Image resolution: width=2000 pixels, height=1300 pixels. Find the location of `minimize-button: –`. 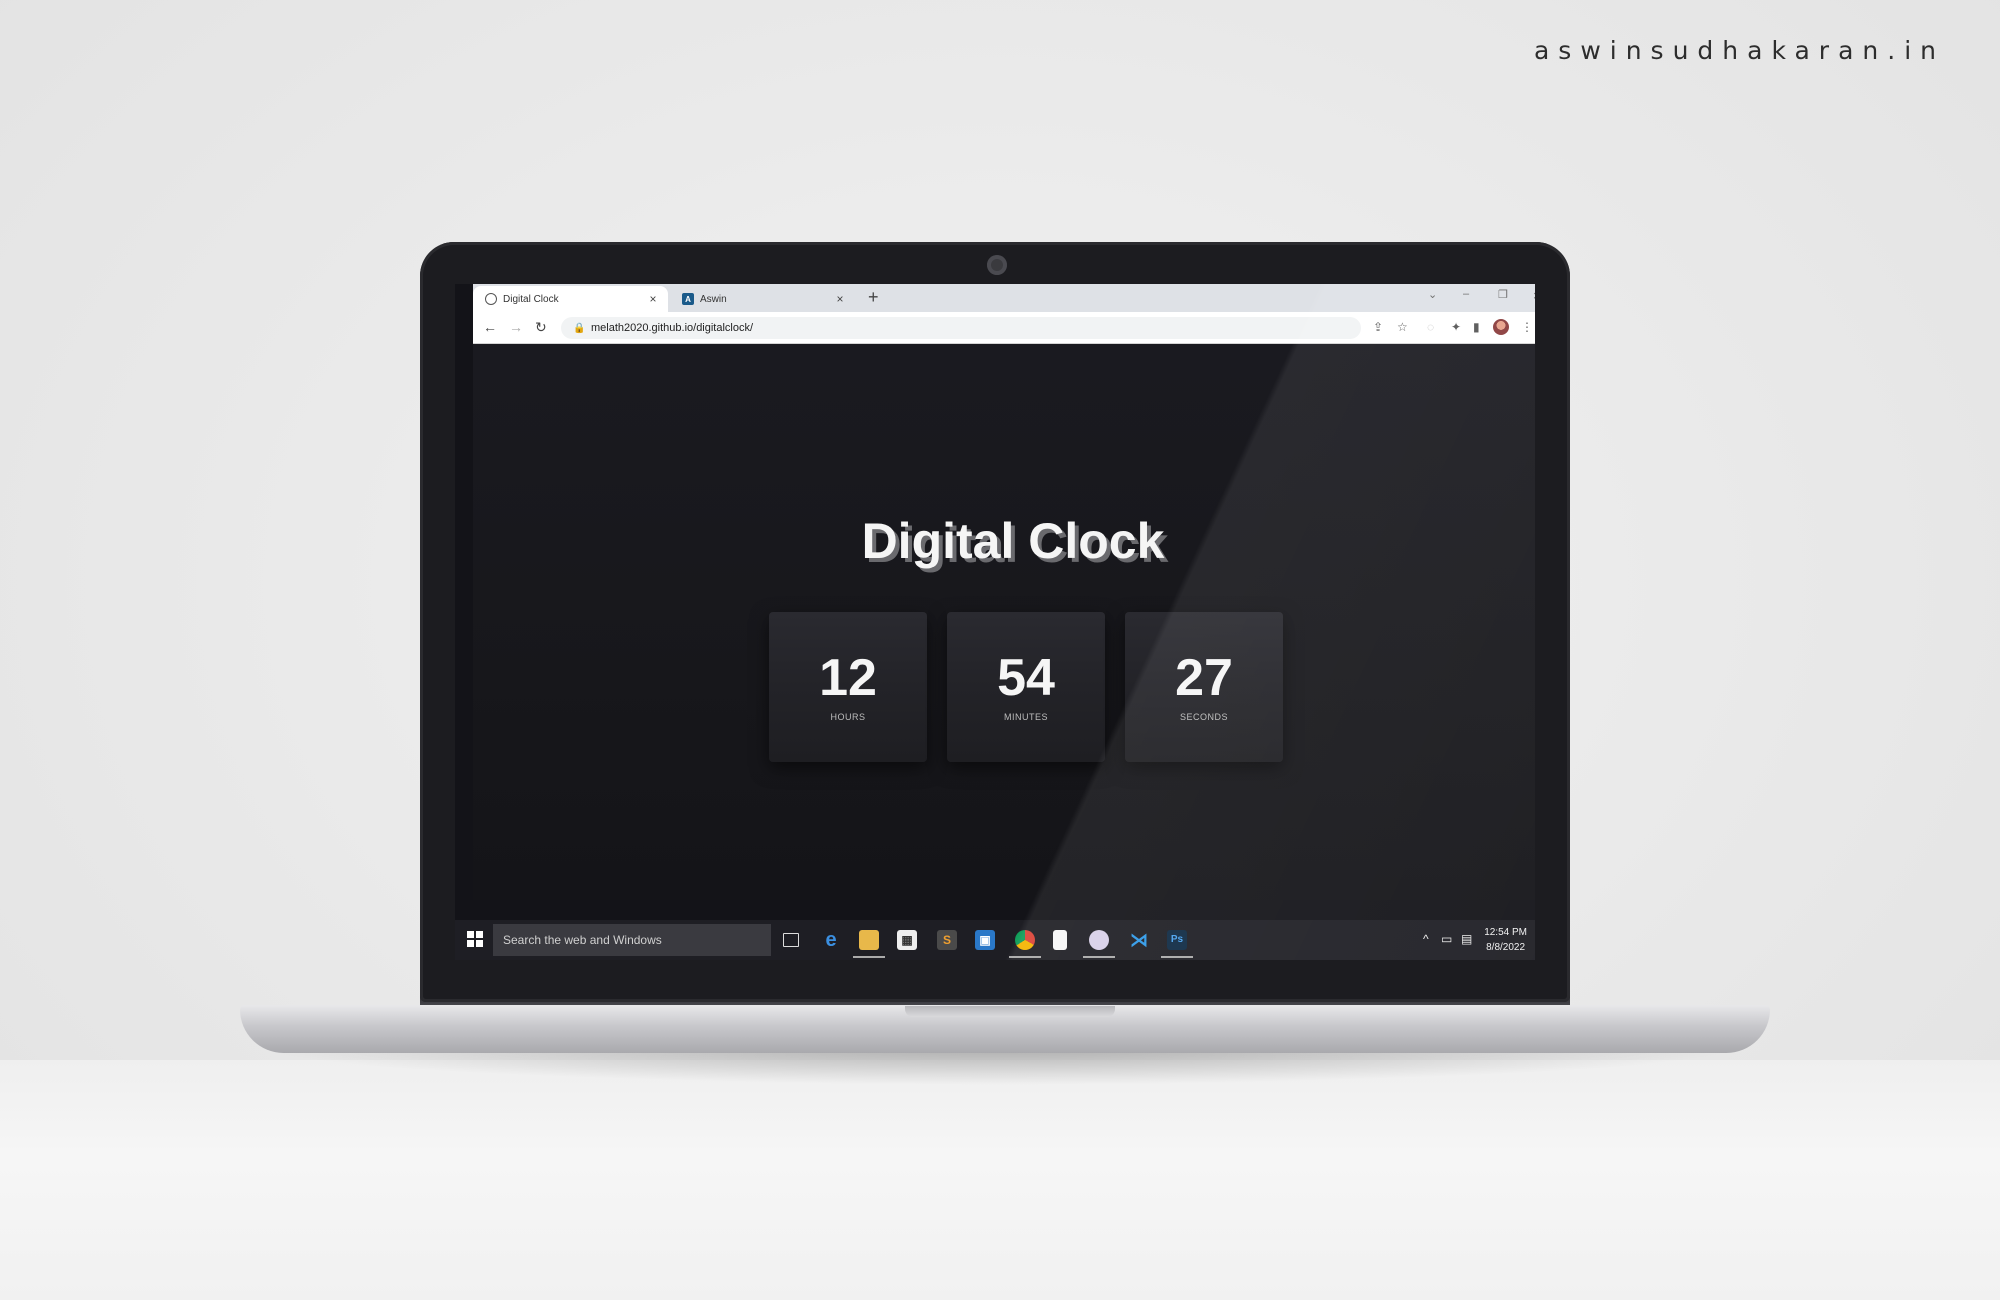

minimize-button: – is located at coordinates (1466, 294).